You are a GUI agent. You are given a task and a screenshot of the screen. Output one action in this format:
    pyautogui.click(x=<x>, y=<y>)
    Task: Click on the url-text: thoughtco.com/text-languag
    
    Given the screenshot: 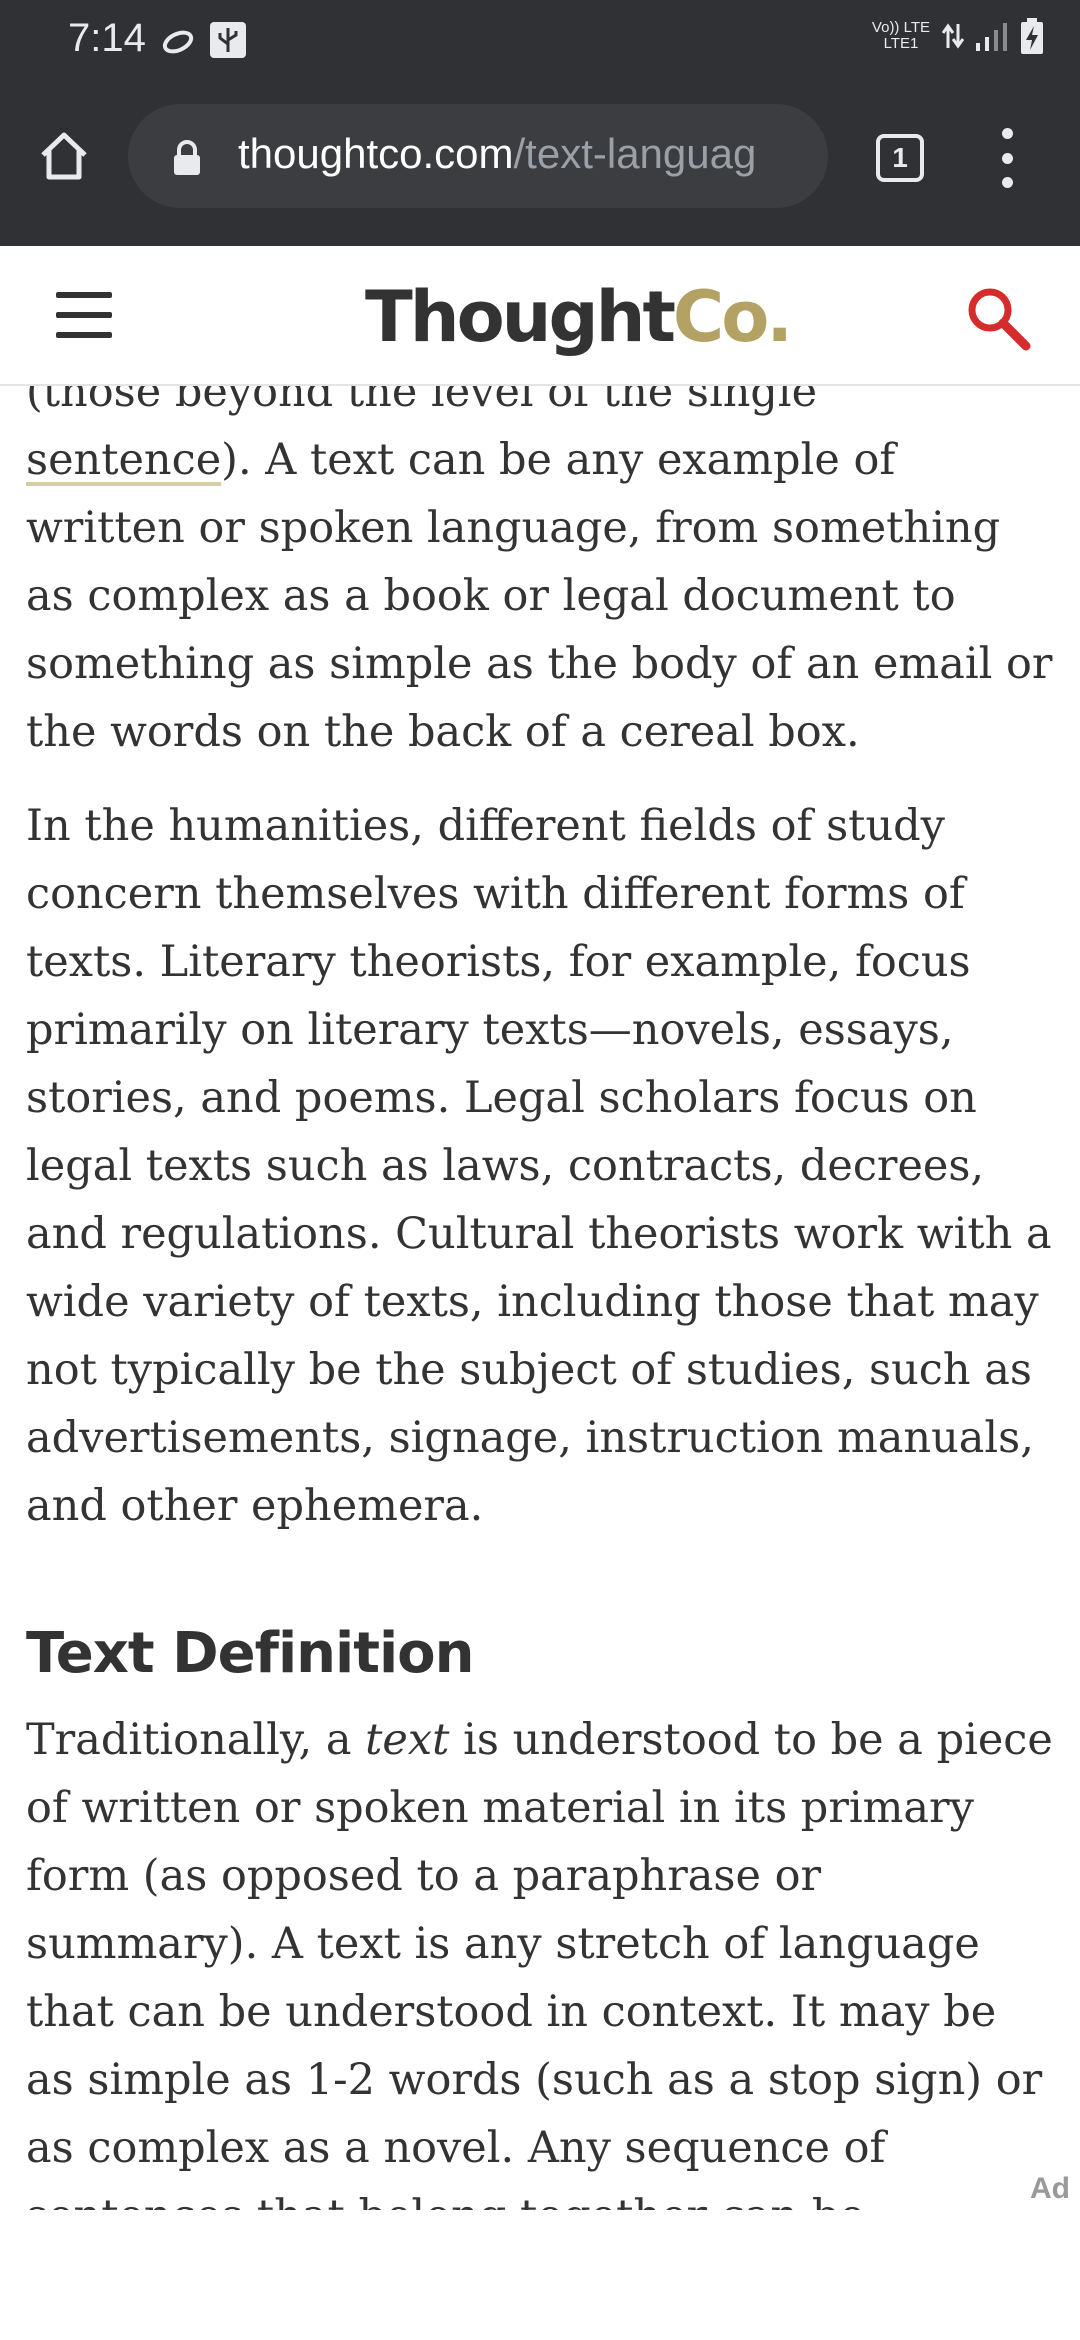 What is the action you would take?
    pyautogui.click(x=528, y=154)
    